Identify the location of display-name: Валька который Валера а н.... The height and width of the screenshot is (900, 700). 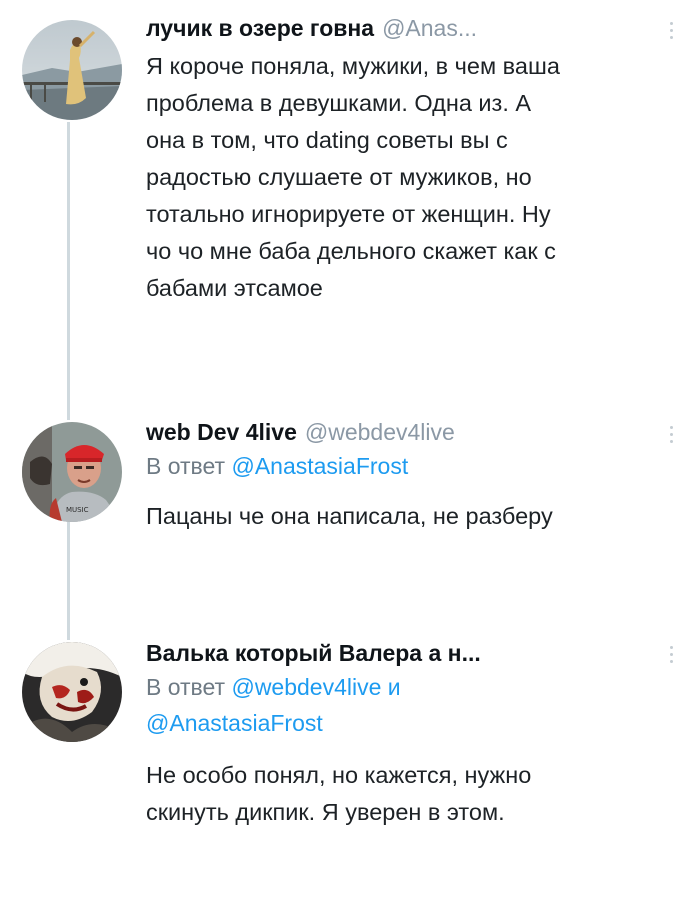
(313, 653).